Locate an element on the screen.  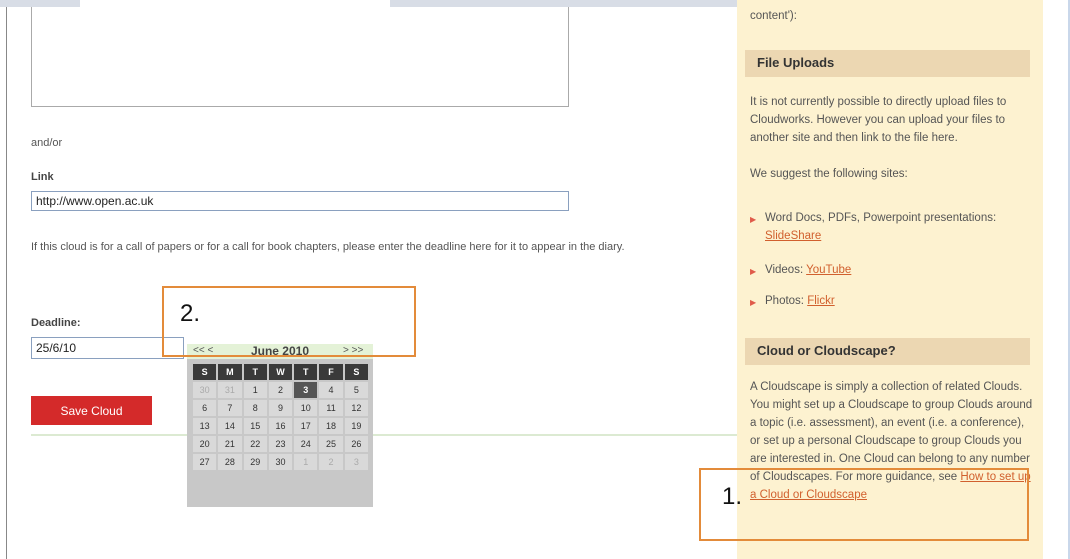
save-cloud-button: Save Cloud is located at coordinates (91, 410).